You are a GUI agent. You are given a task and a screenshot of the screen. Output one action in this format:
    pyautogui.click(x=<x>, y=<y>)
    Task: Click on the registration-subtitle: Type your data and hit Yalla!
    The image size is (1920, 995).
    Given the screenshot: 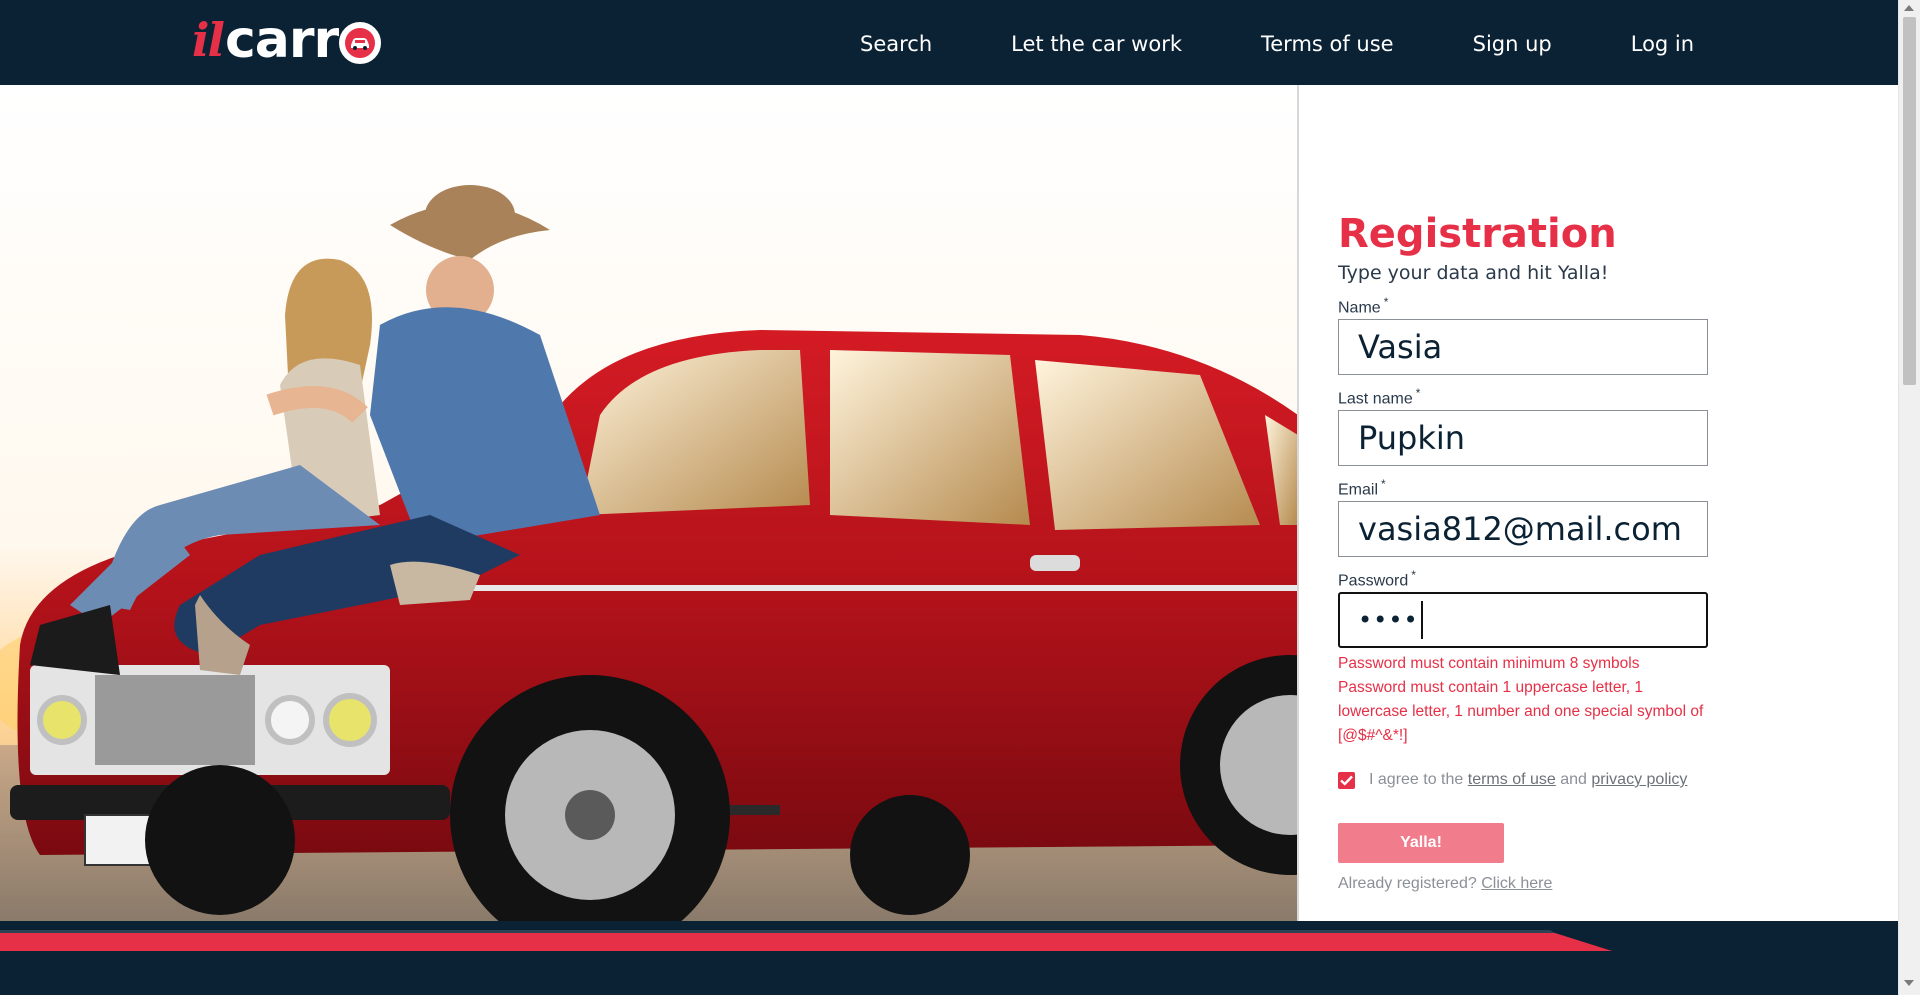 What is the action you would take?
    pyautogui.click(x=1473, y=273)
    